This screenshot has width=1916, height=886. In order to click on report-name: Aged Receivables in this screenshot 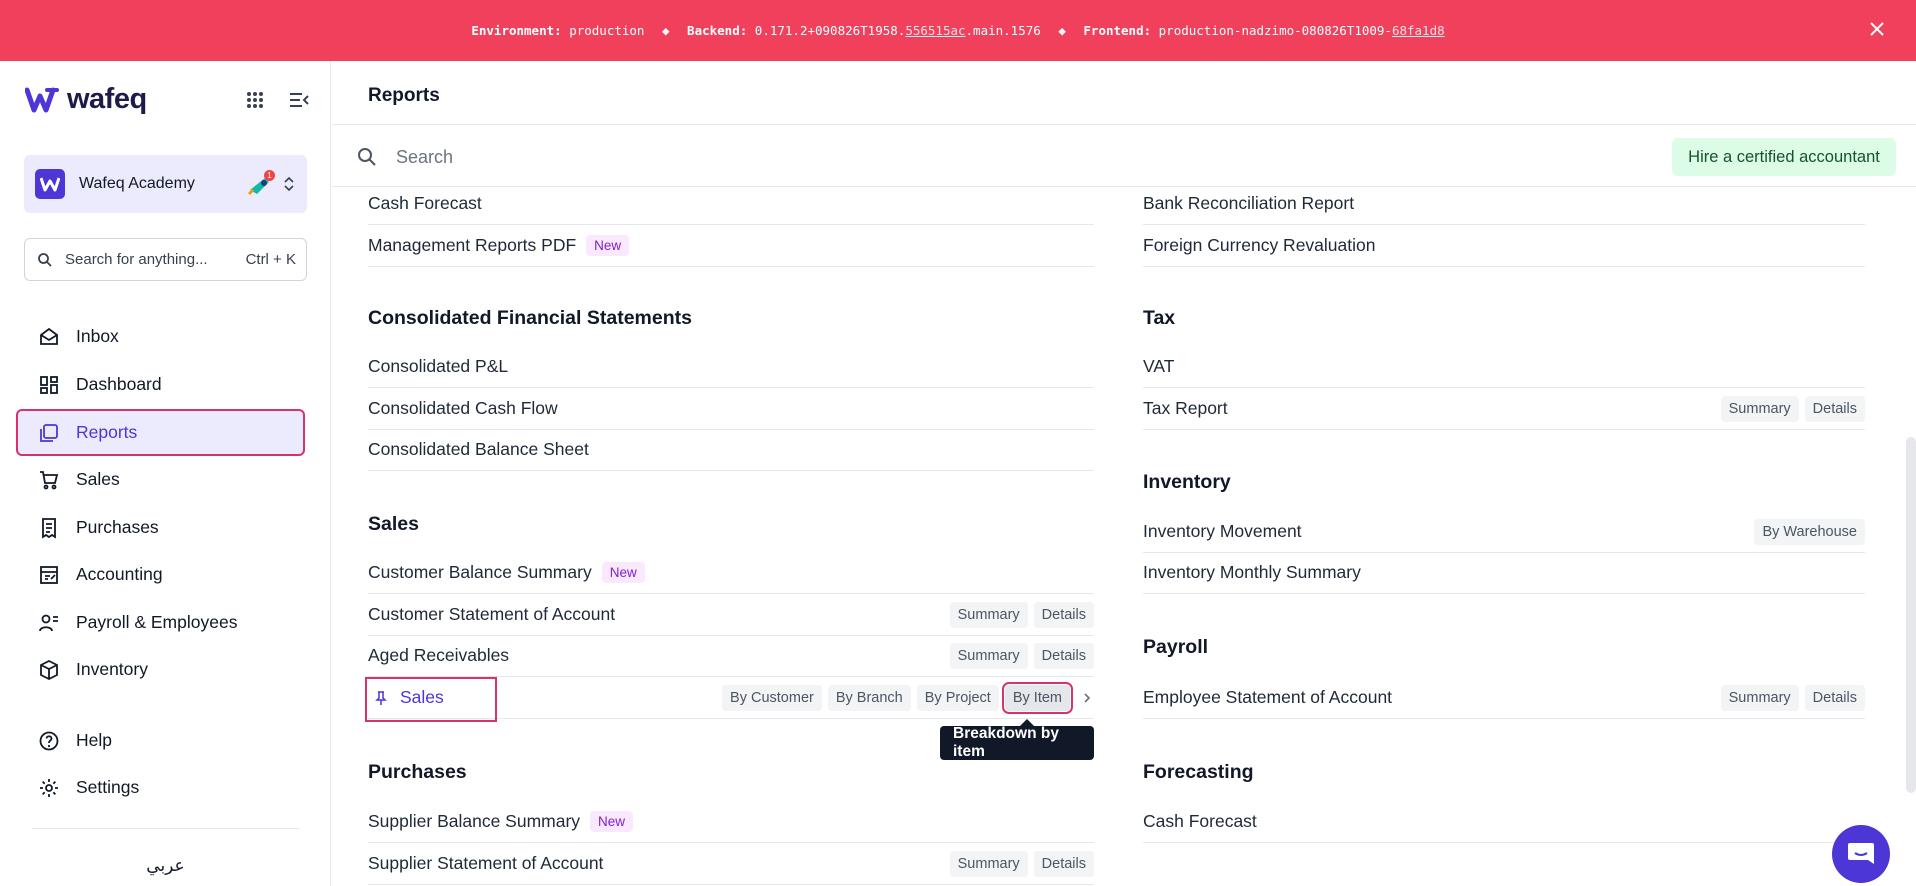, I will do `click(438, 655)`.